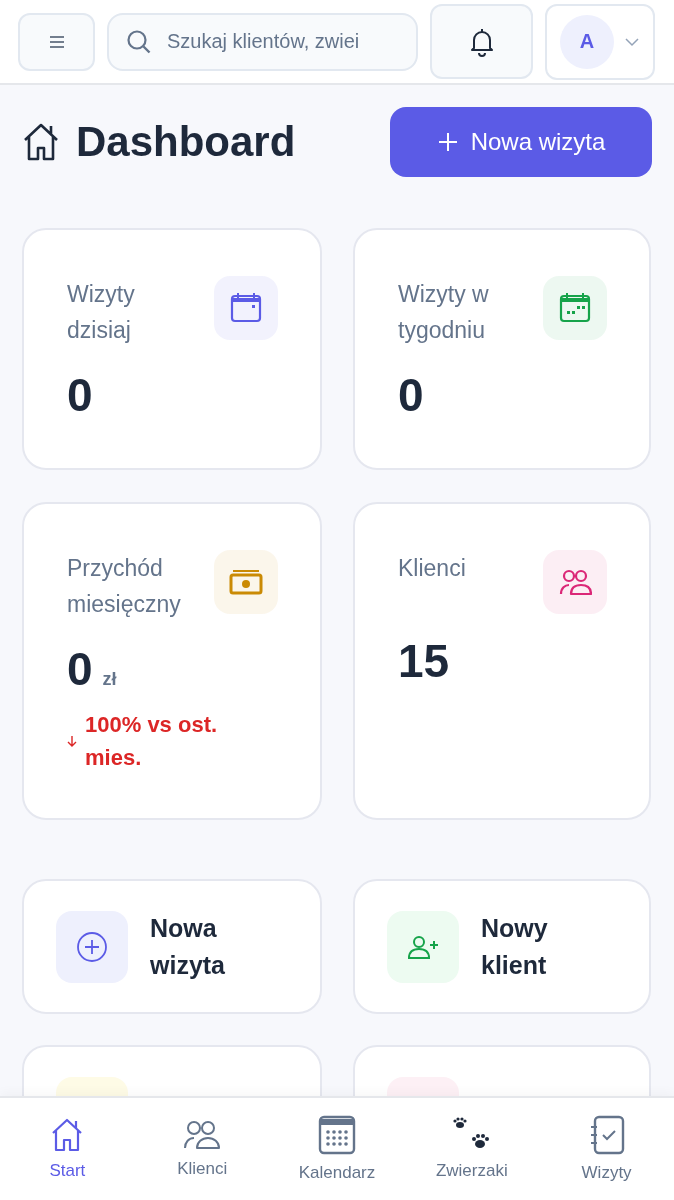  Describe the element at coordinates (139, 41) in the screenshot. I see `search-icon` at that location.